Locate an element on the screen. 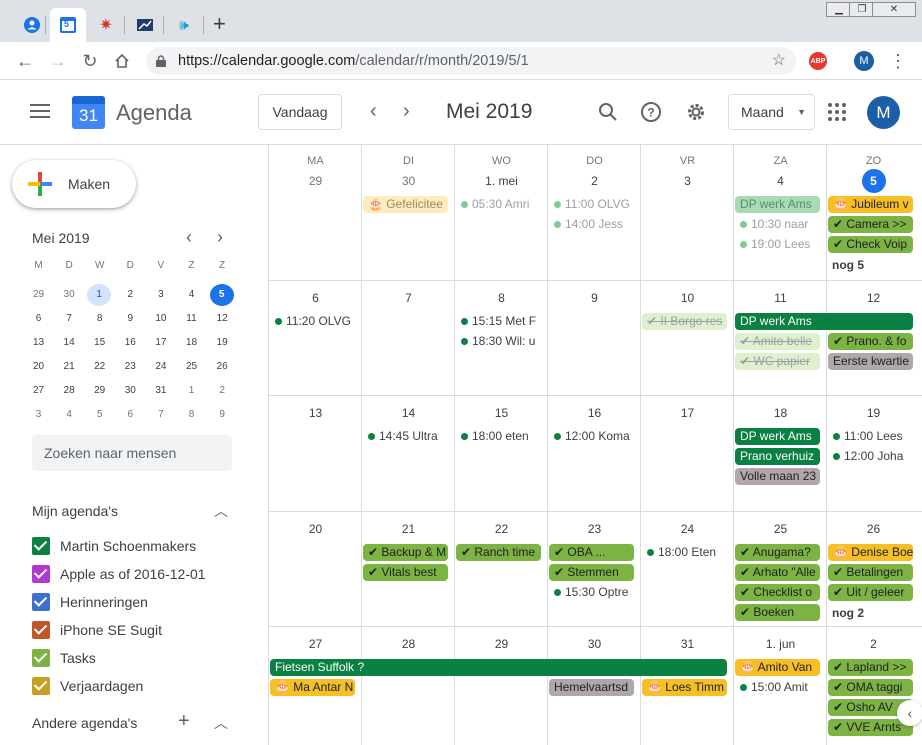  calendar-event: Eerste kwartie is located at coordinates (870, 361).